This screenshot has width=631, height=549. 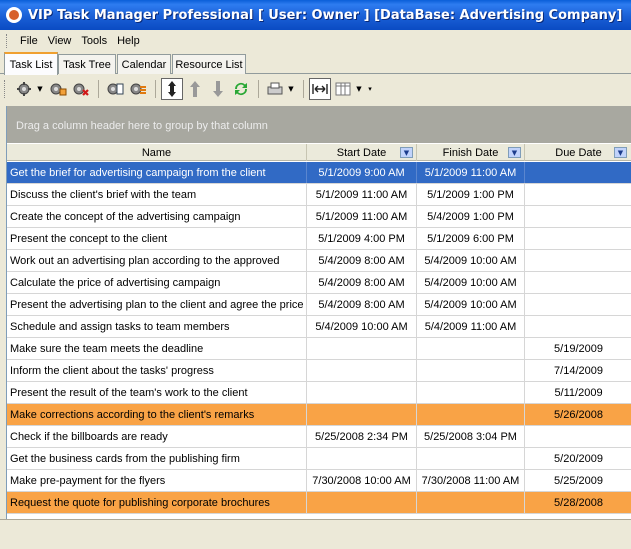 What do you see at coordinates (362, 172) in the screenshot?
I see `start-date-cell: 5/1/2009 9:00 AM` at bounding box center [362, 172].